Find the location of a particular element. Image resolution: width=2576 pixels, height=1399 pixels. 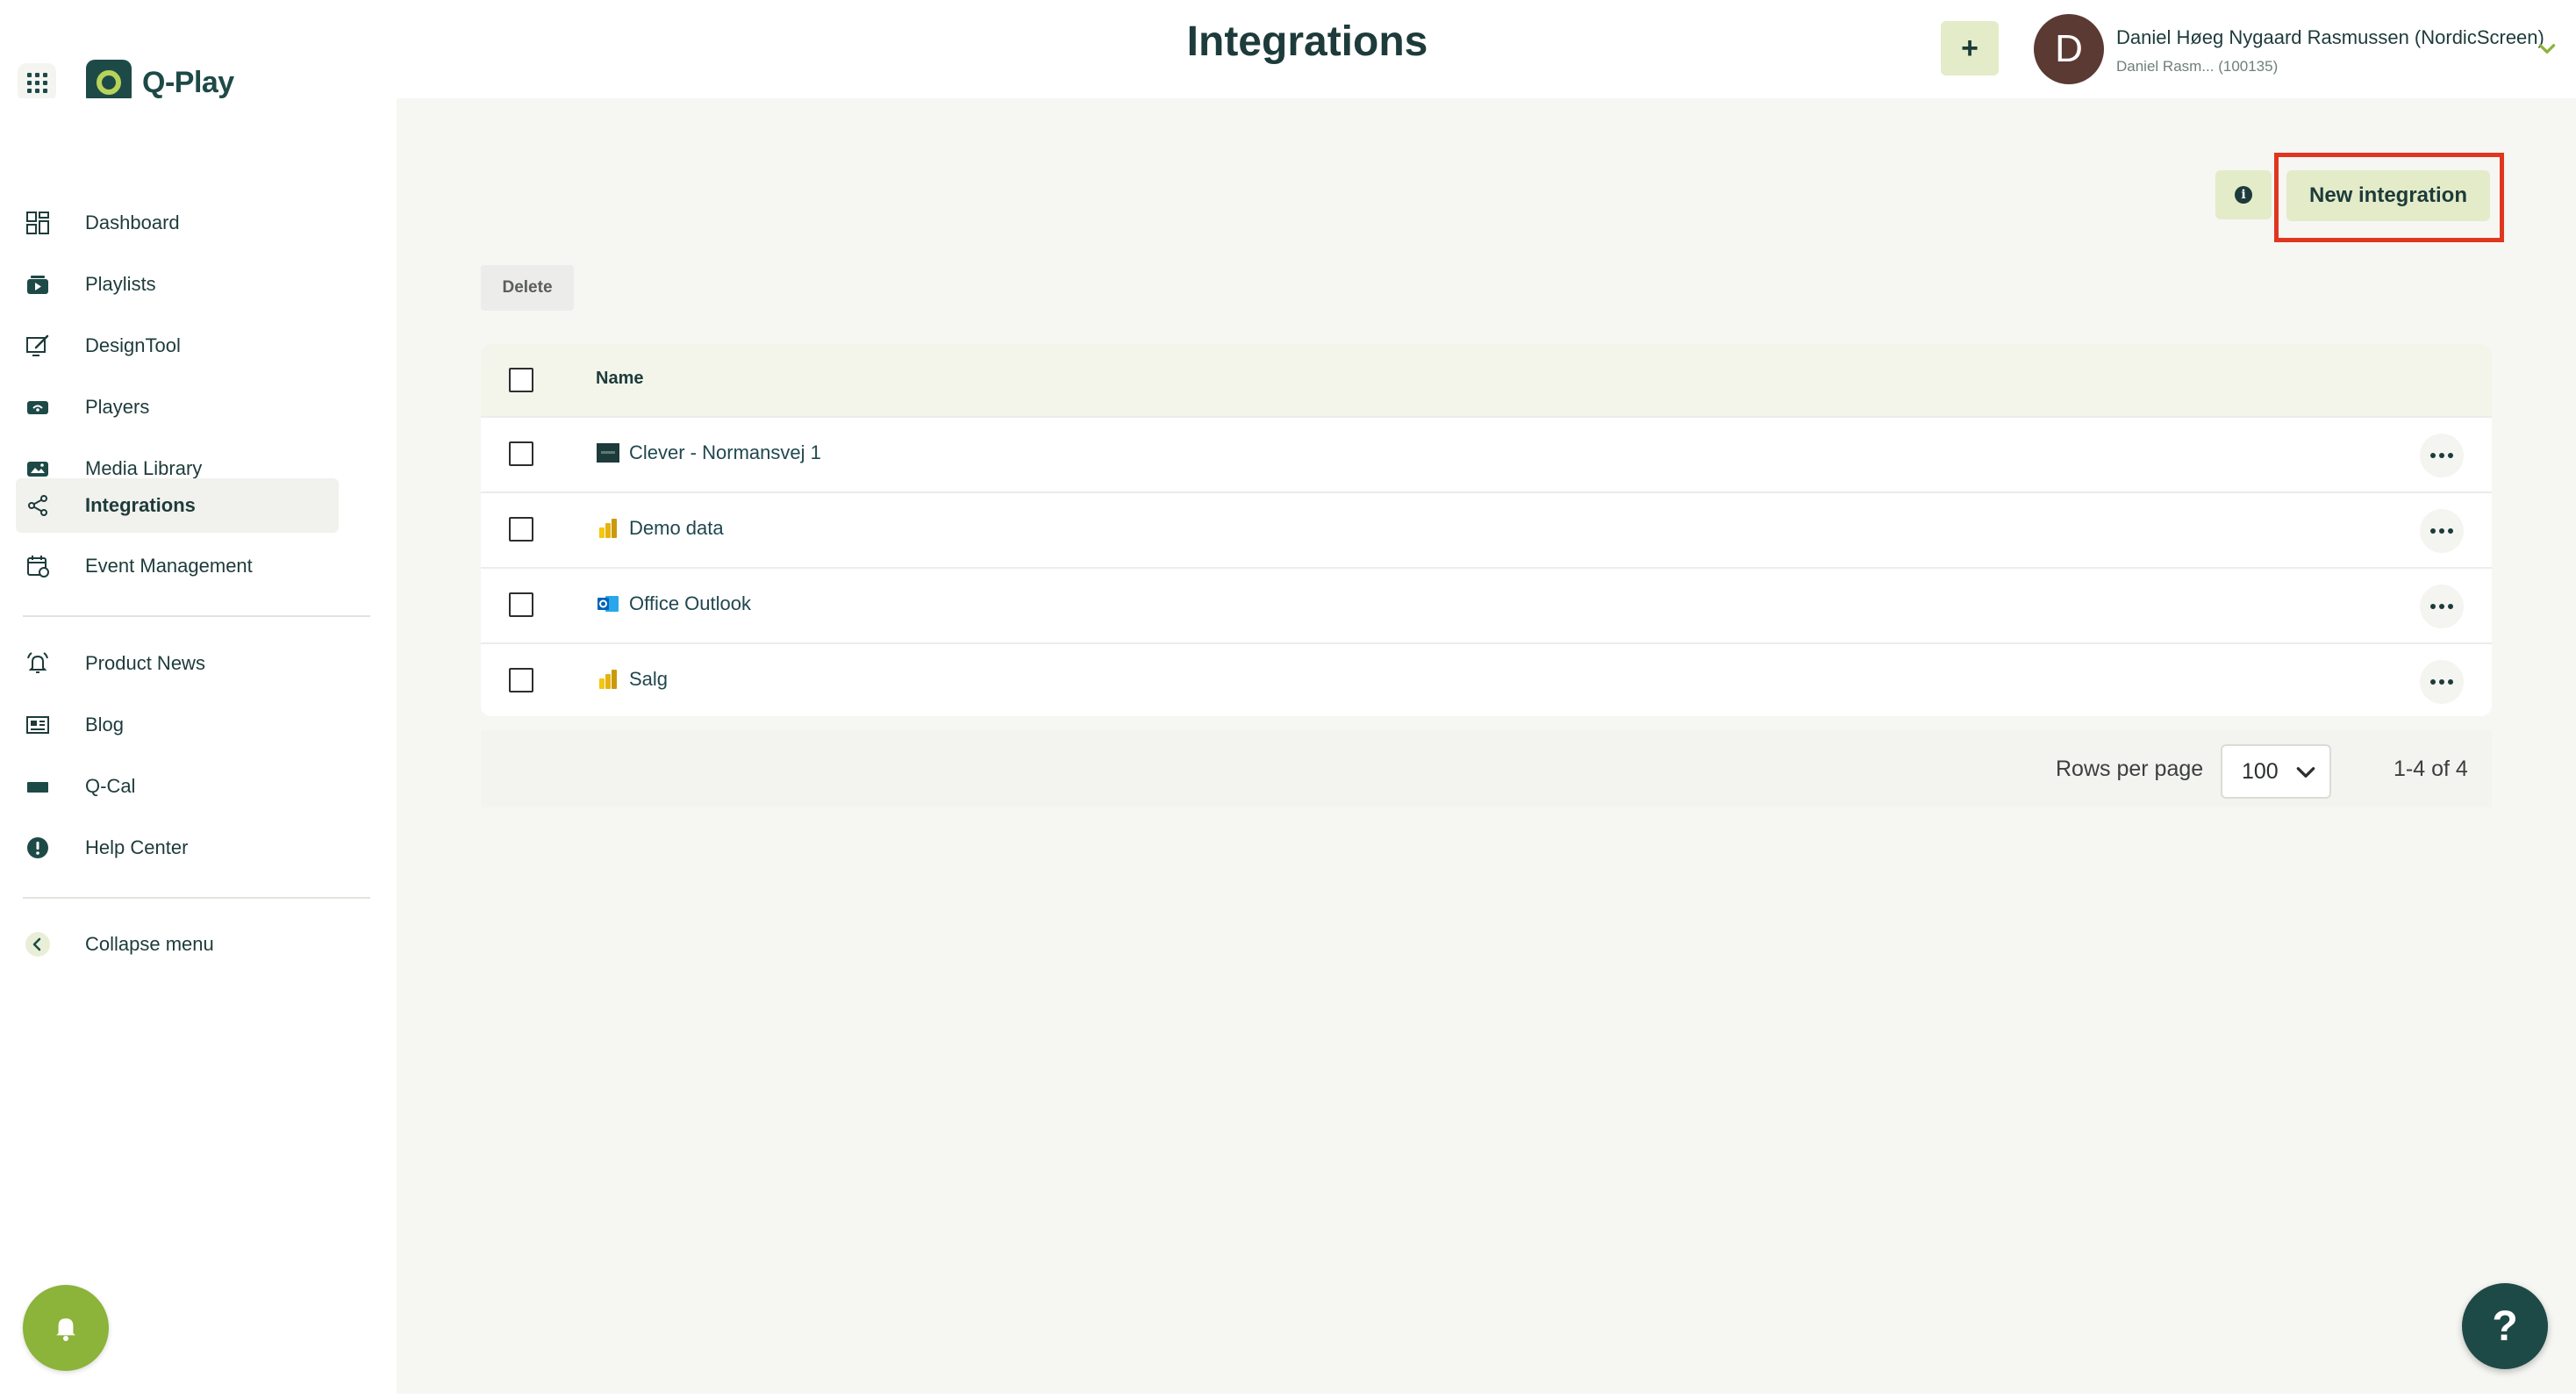

row-name: Demo data is located at coordinates (676, 528).